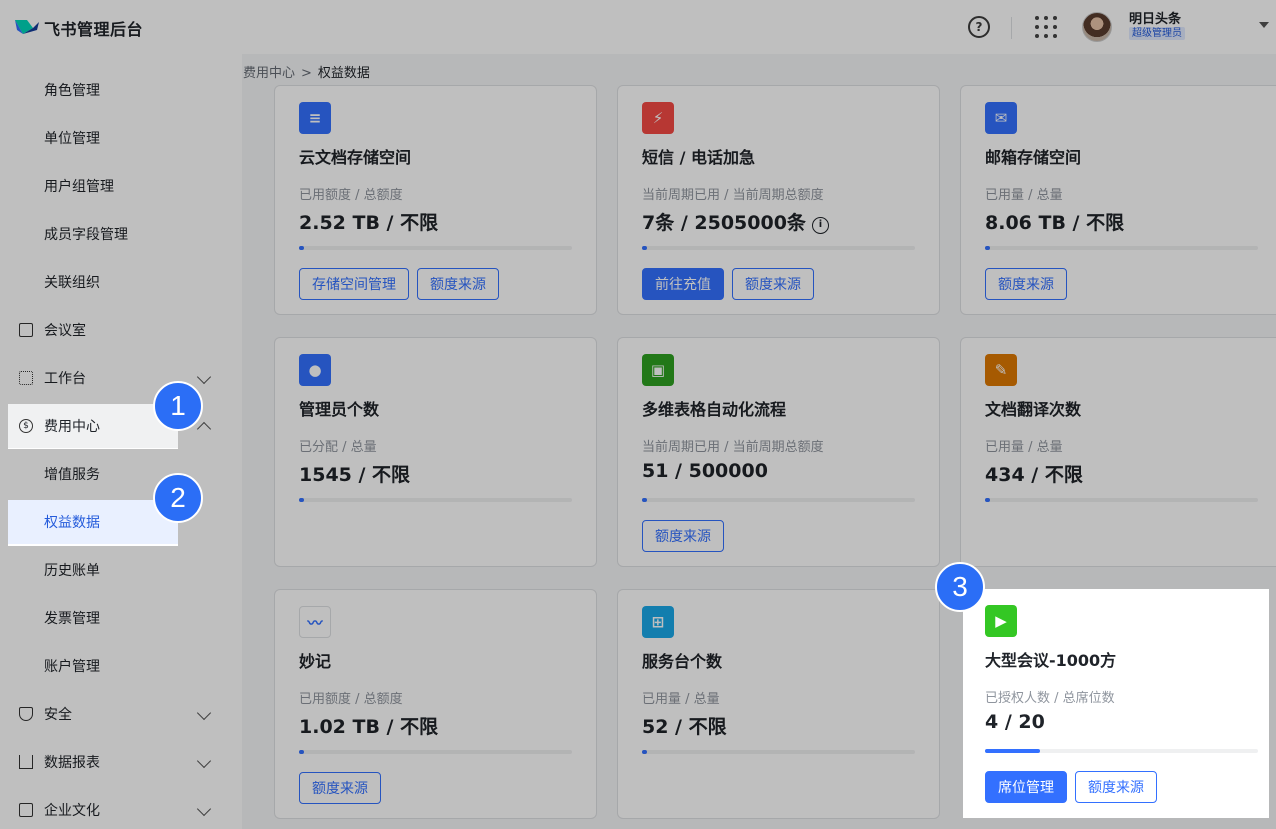 The image size is (1276, 829). What do you see at coordinates (178, 498) in the screenshot?
I see `step-badge-2: 2` at bounding box center [178, 498].